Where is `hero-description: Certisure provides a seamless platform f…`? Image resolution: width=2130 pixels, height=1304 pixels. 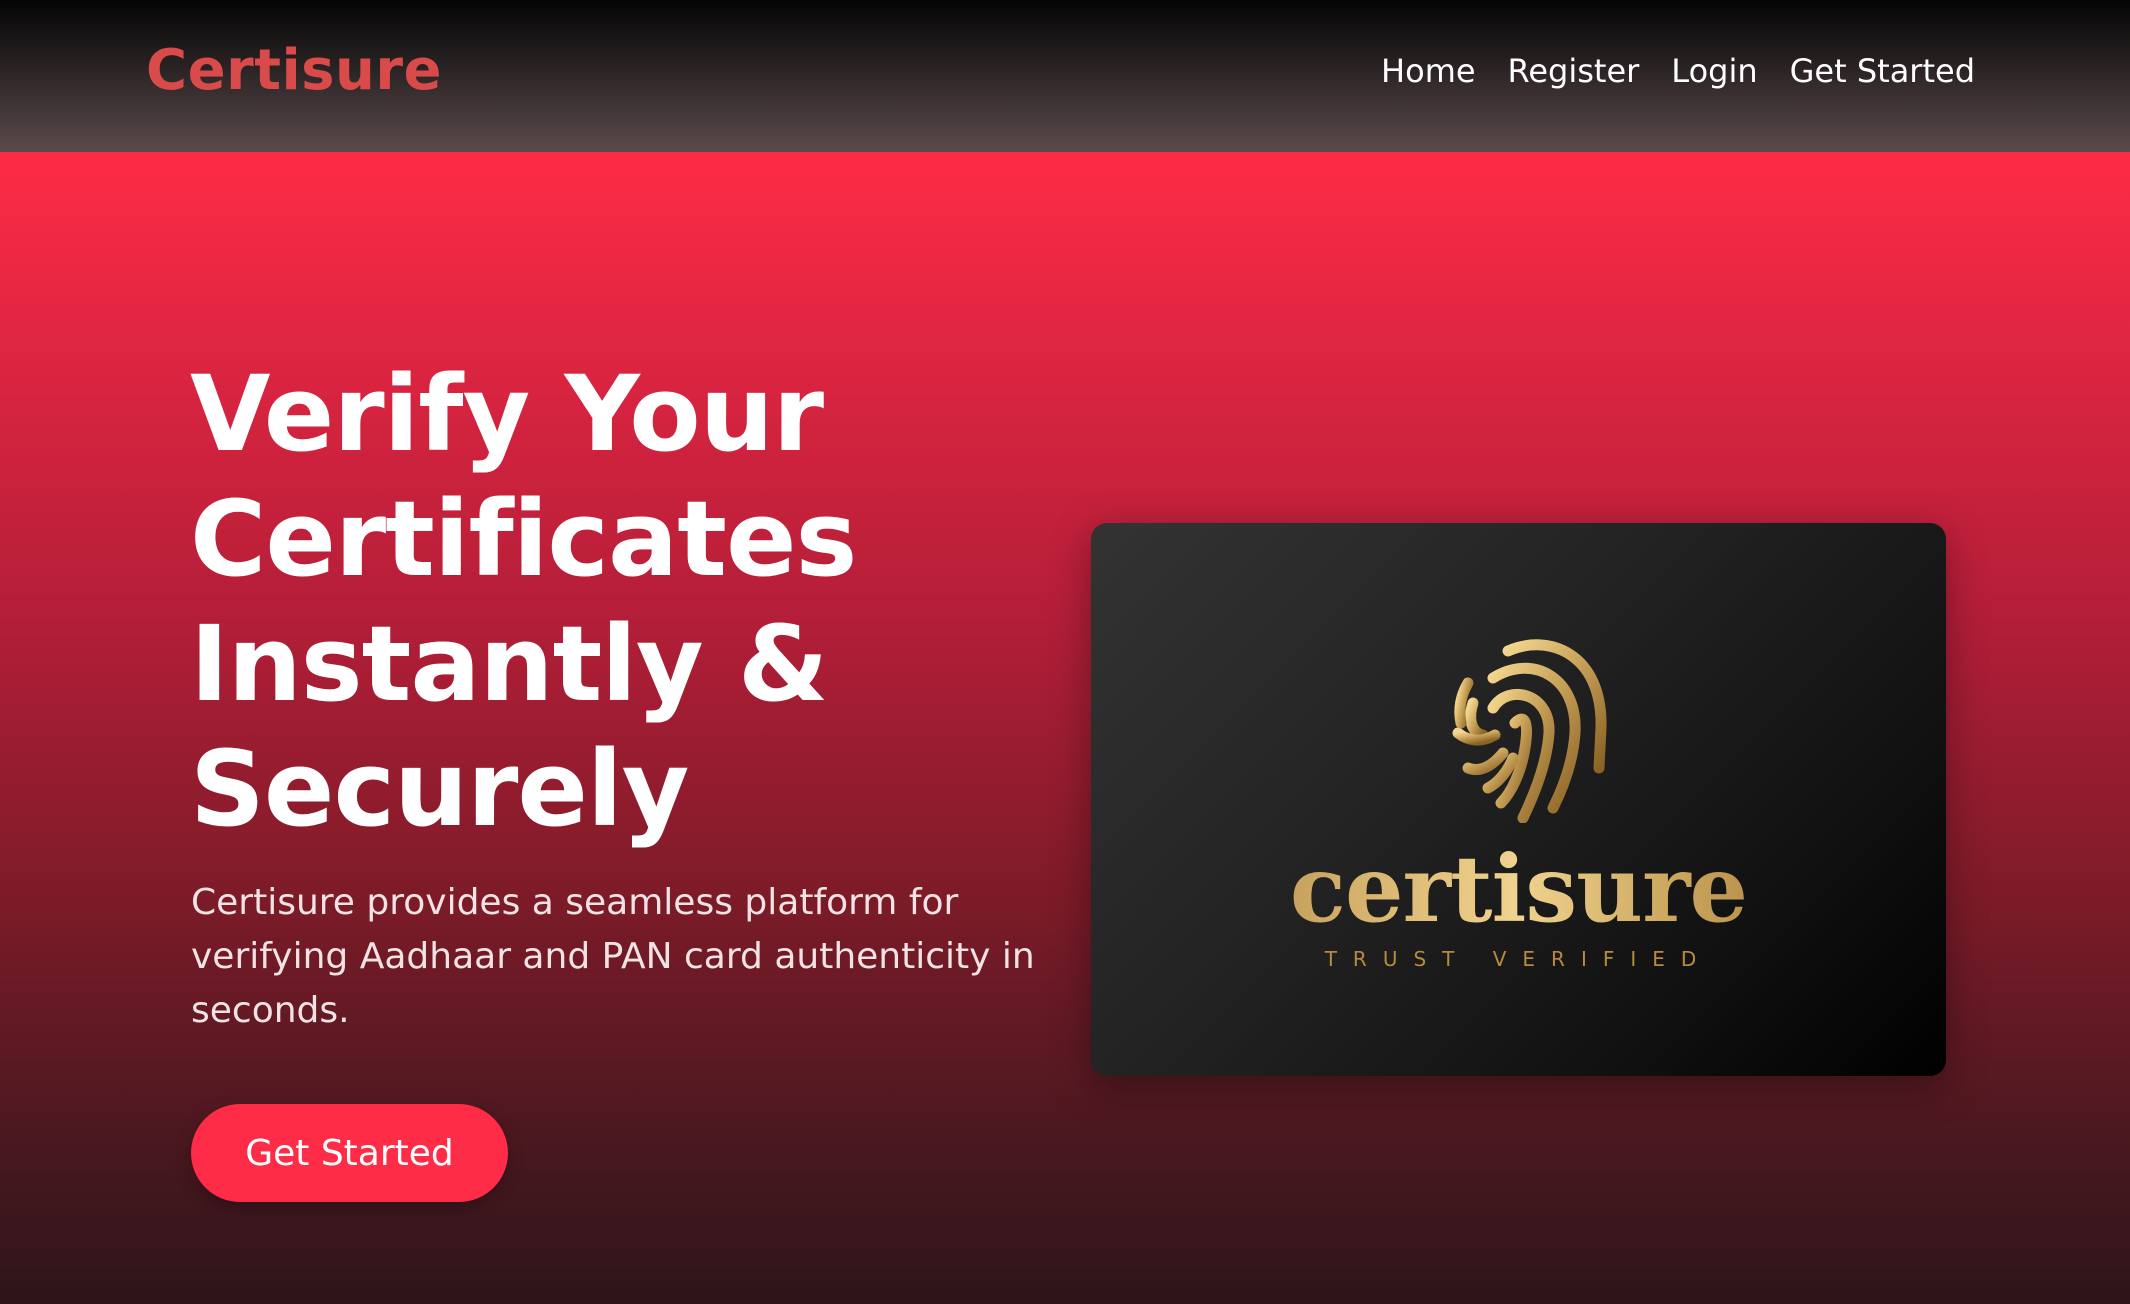
hero-description: Certisure provides a seamless platform f… is located at coordinates (613, 956).